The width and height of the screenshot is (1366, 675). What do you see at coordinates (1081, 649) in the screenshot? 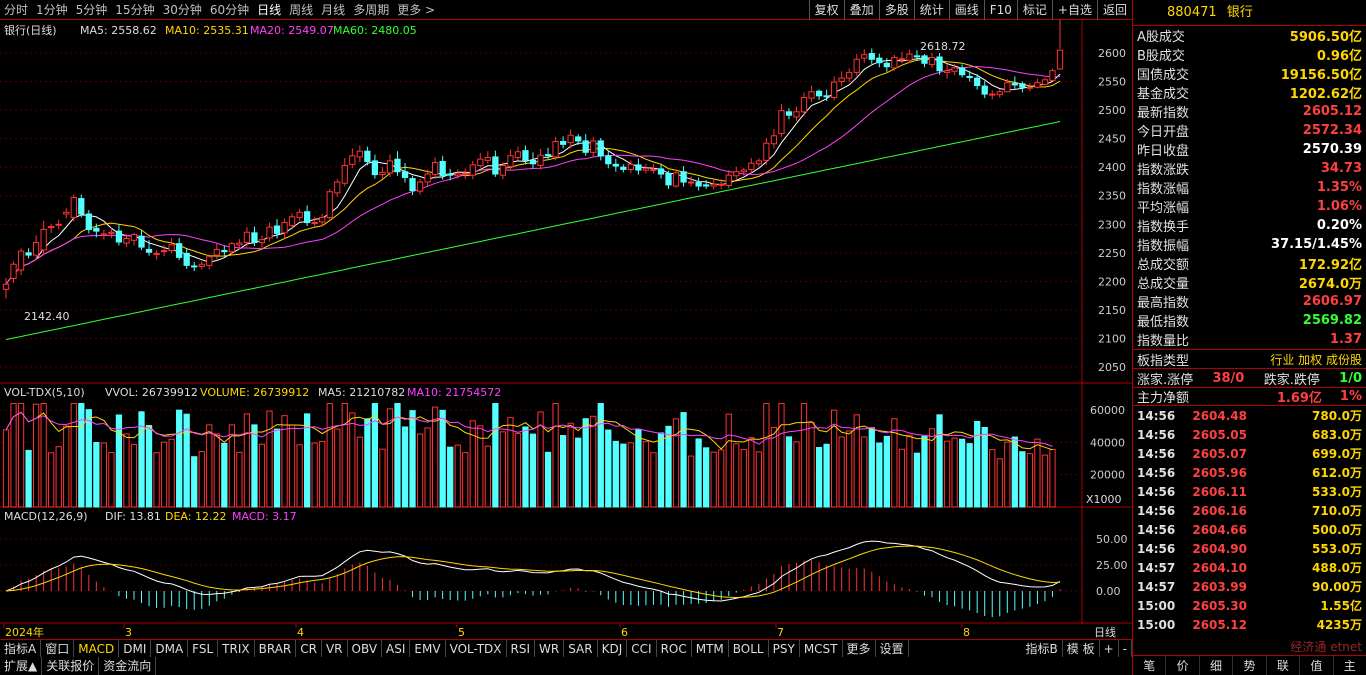
I see `indicator-control: 模 板` at bounding box center [1081, 649].